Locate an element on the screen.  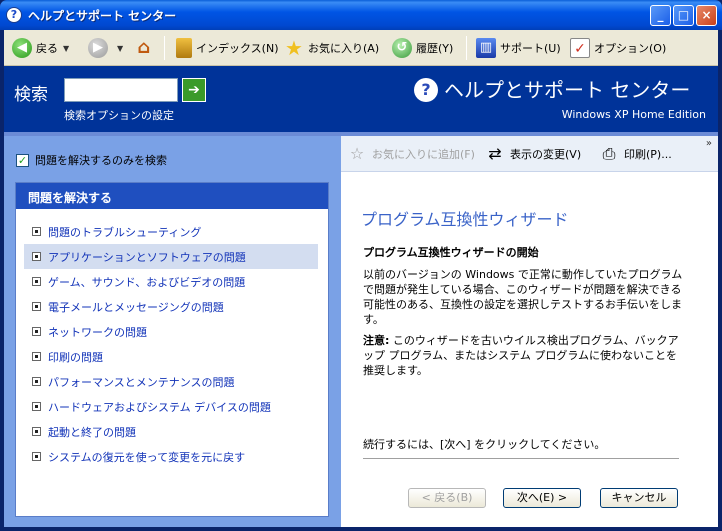
index-label: インデックス(N) is located at coordinates (237, 48).